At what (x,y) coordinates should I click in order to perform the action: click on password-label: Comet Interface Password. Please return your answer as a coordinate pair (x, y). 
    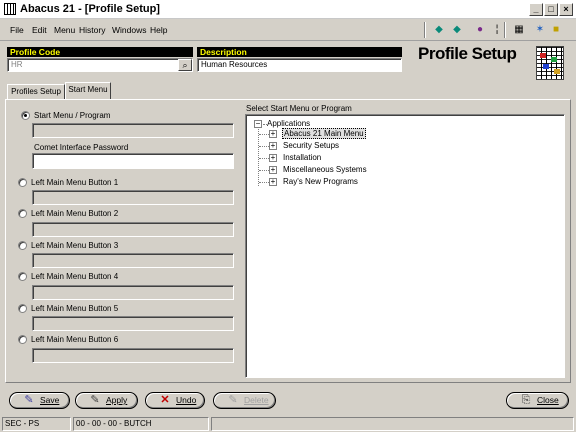
    Looking at the image, I should click on (81, 147).